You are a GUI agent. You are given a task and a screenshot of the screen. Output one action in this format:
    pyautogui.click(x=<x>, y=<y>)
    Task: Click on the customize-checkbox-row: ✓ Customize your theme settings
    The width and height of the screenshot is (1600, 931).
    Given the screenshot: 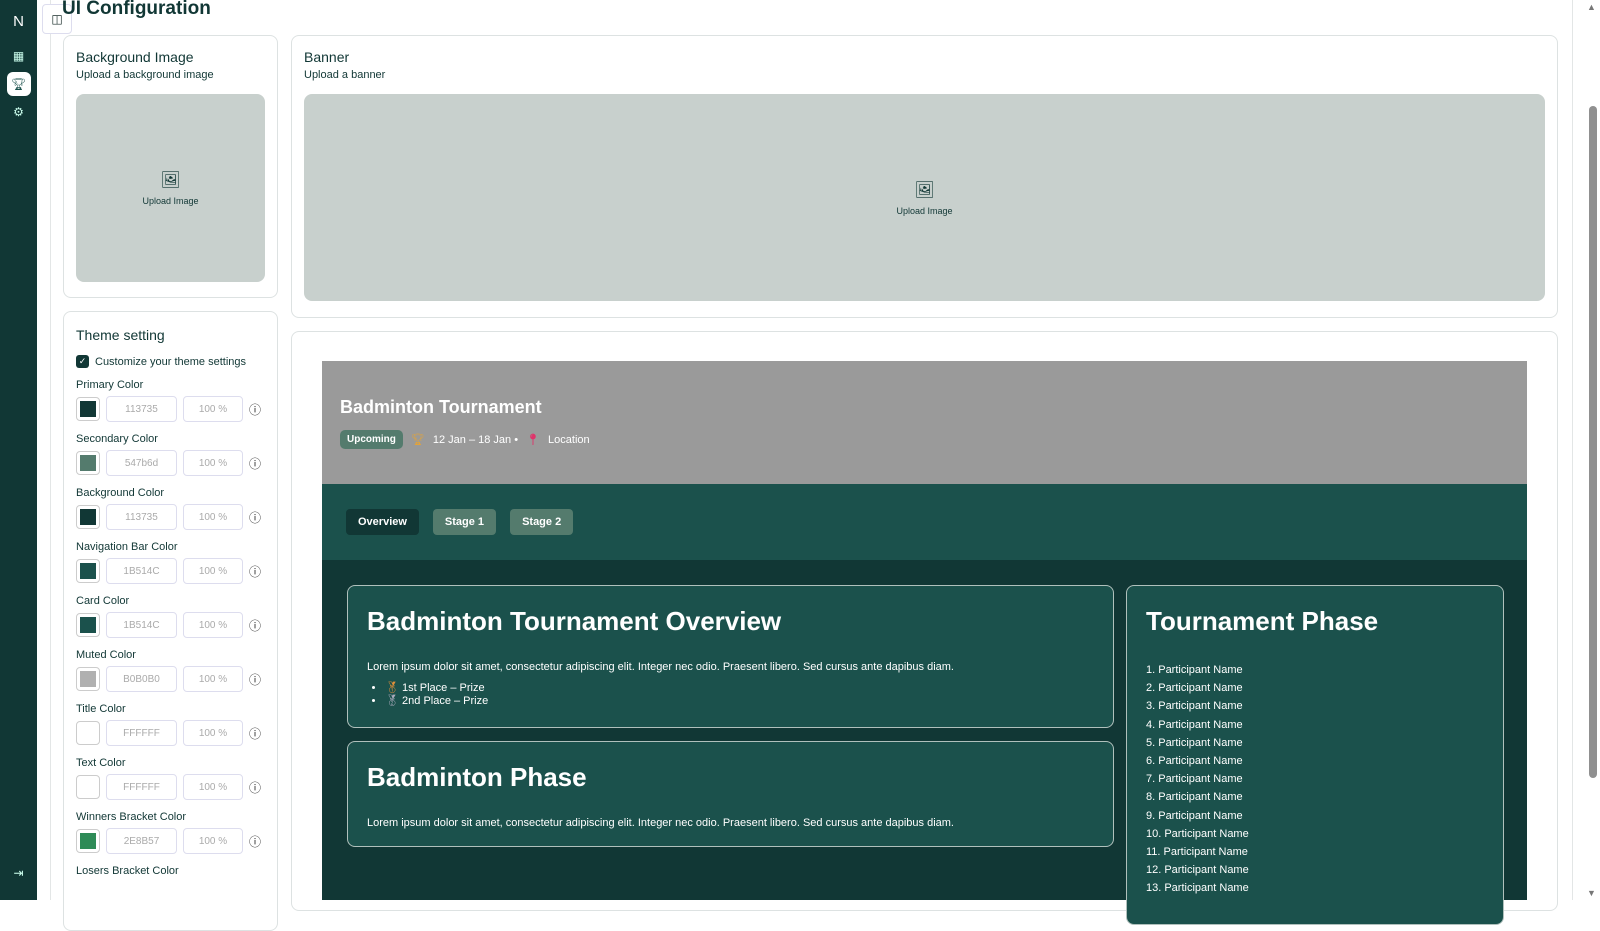 What is the action you would take?
    pyautogui.click(x=170, y=361)
    